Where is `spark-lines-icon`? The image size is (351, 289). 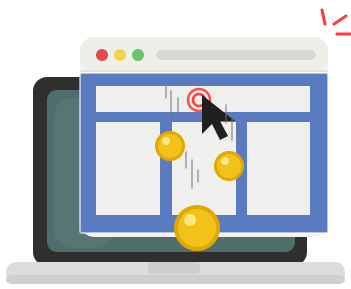 spark-lines-icon is located at coordinates (335, 22).